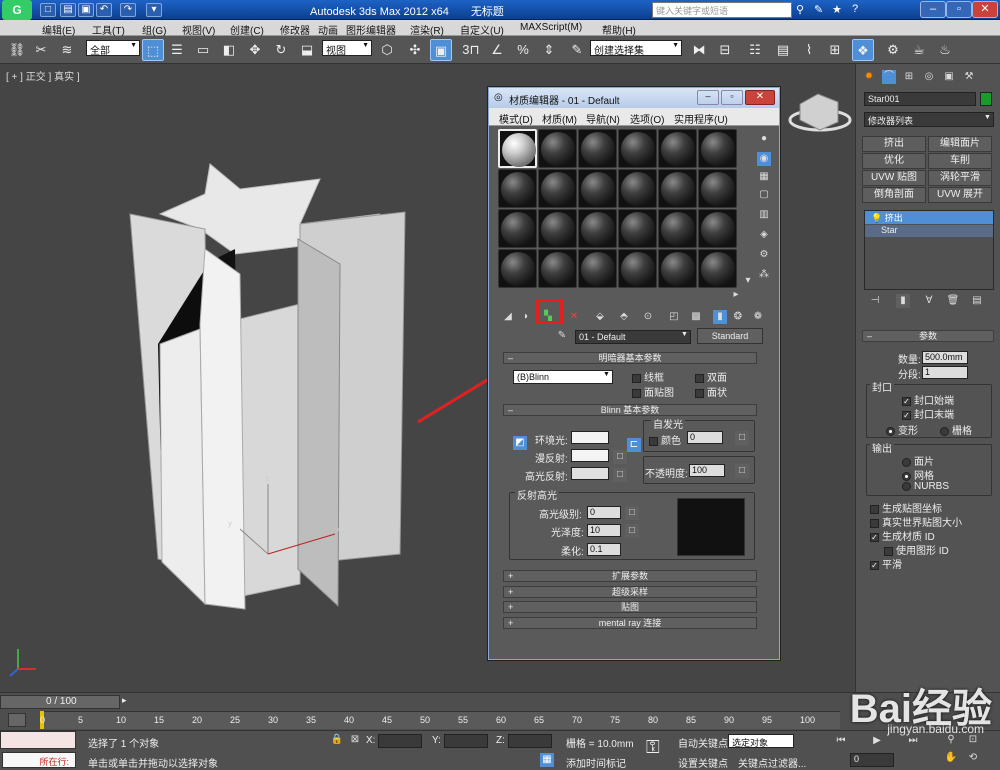 The width and height of the screenshot is (1000, 770). Describe the element at coordinates (929, 217) in the screenshot. I see `stack-item-extrude: 💡 挤出` at that location.